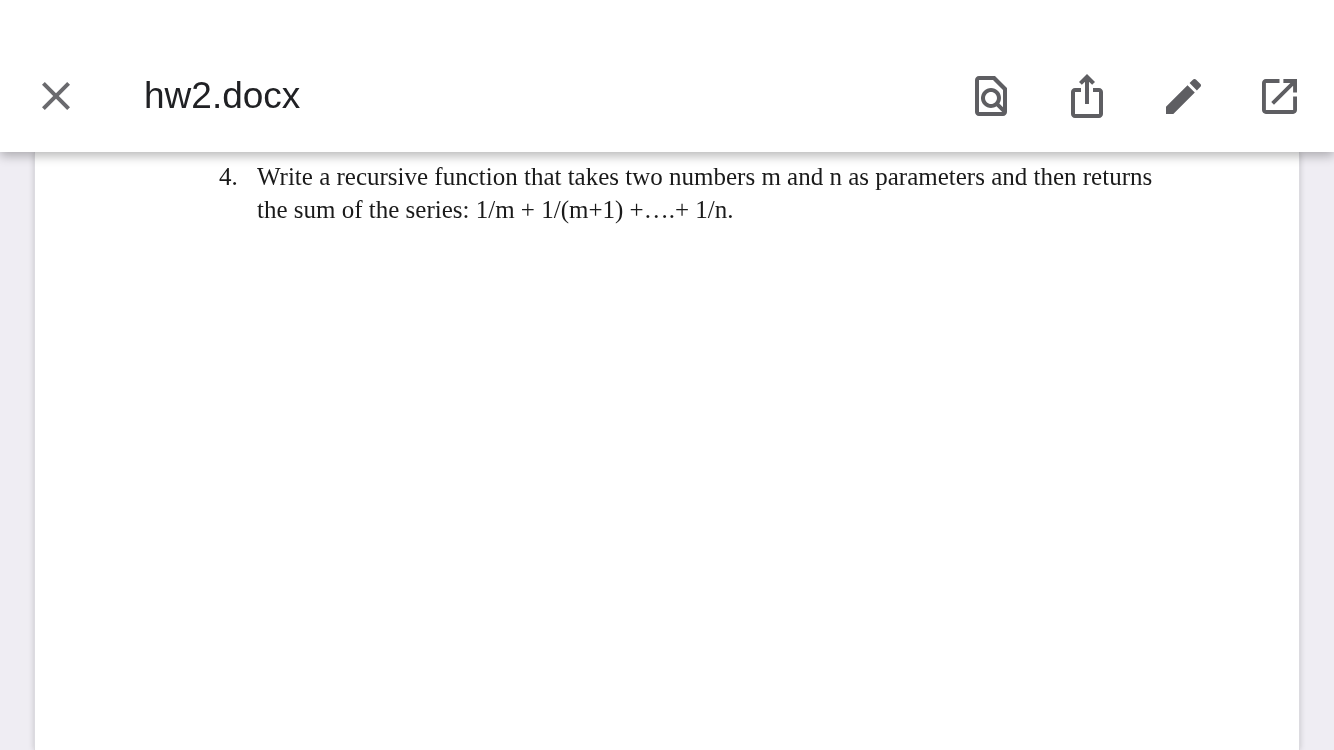  Describe the element at coordinates (1279, 96) in the screenshot. I see `external-link-icon` at that location.